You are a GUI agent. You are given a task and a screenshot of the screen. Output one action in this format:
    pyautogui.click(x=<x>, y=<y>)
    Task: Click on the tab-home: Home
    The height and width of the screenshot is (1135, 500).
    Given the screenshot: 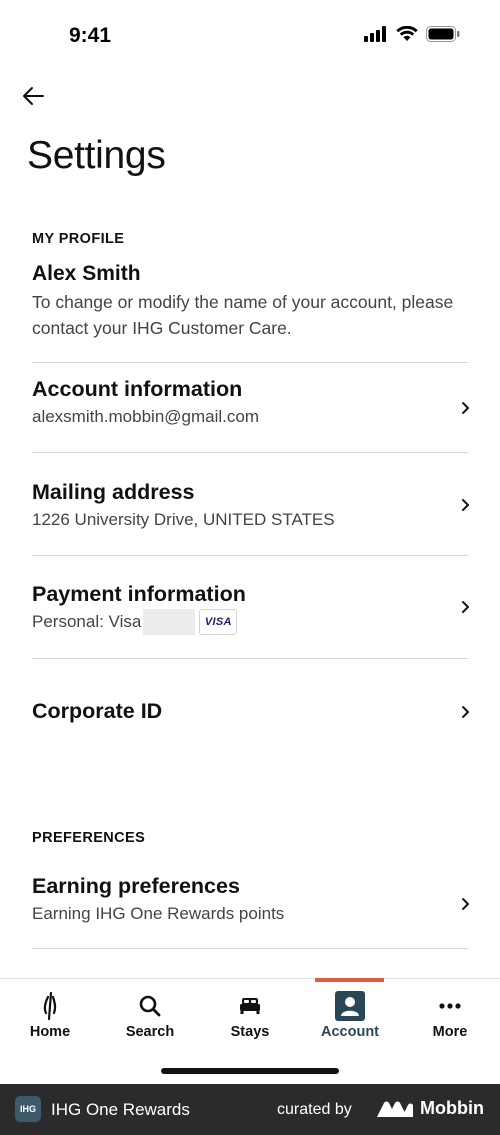 What is the action you would take?
    pyautogui.click(x=50, y=1014)
    